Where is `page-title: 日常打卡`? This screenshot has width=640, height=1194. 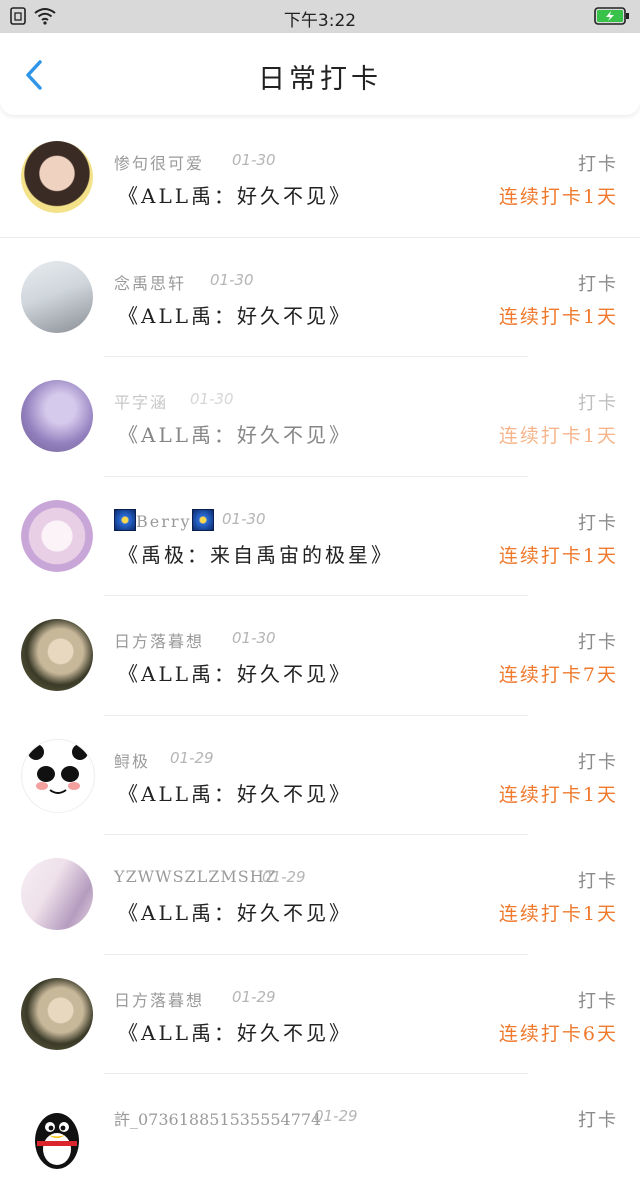 page-title: 日常打卡 is located at coordinates (320, 79).